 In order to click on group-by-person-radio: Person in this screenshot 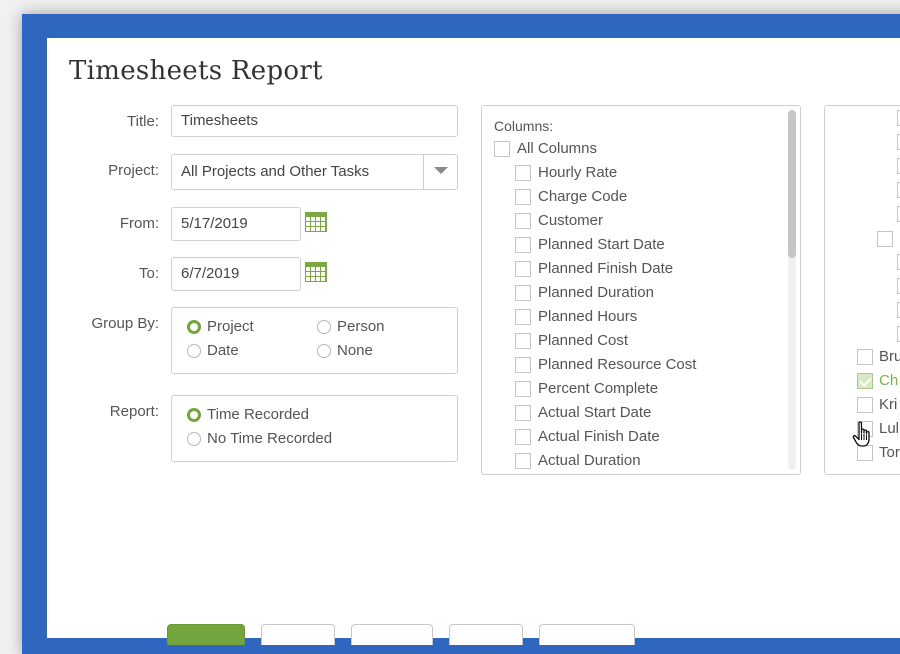, I will do `click(351, 326)`.